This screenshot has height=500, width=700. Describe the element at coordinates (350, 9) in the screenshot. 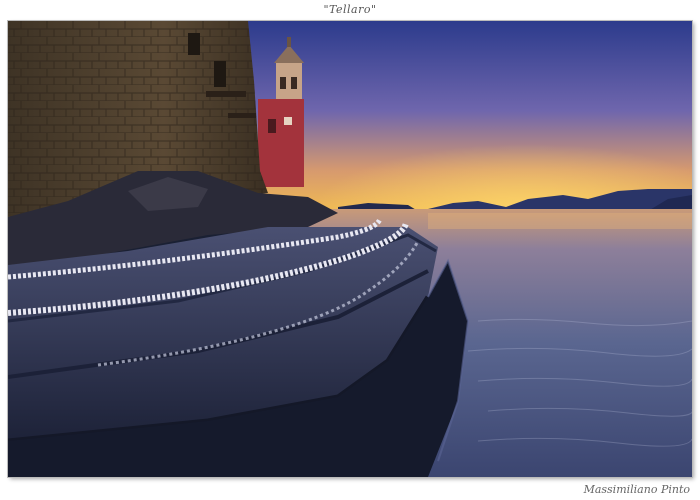

I see `photo-title: "Tellaro"` at that location.